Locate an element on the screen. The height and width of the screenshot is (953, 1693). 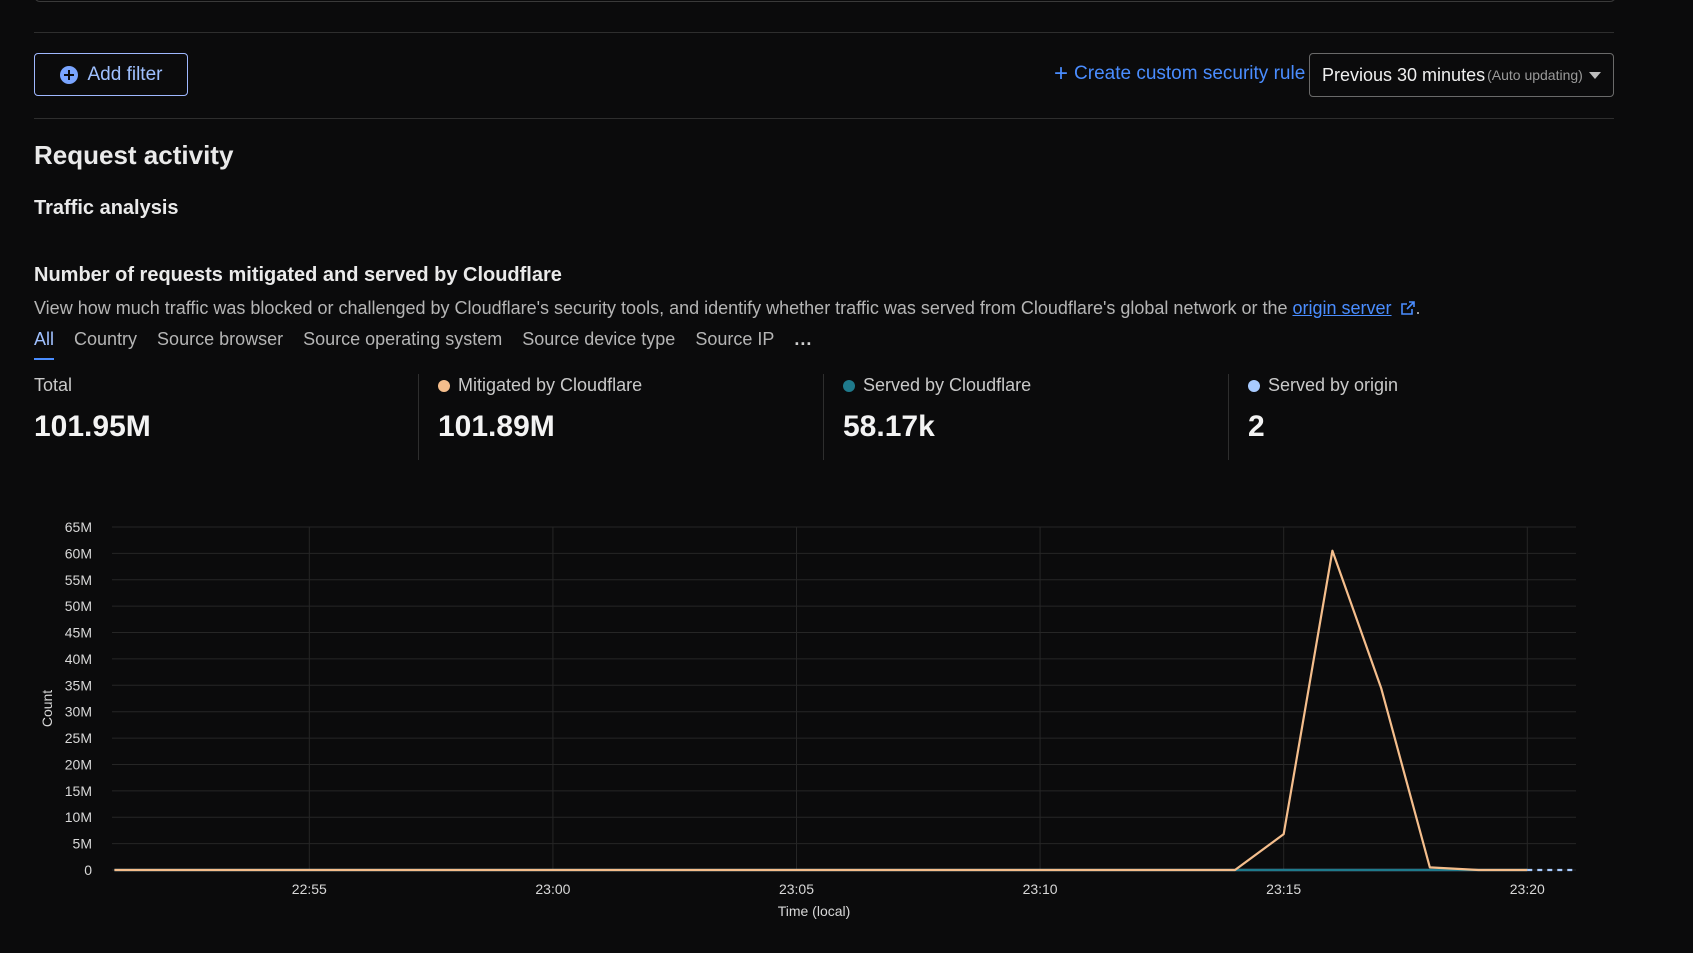
tab-source-browser: Source browser is located at coordinates (220, 344).